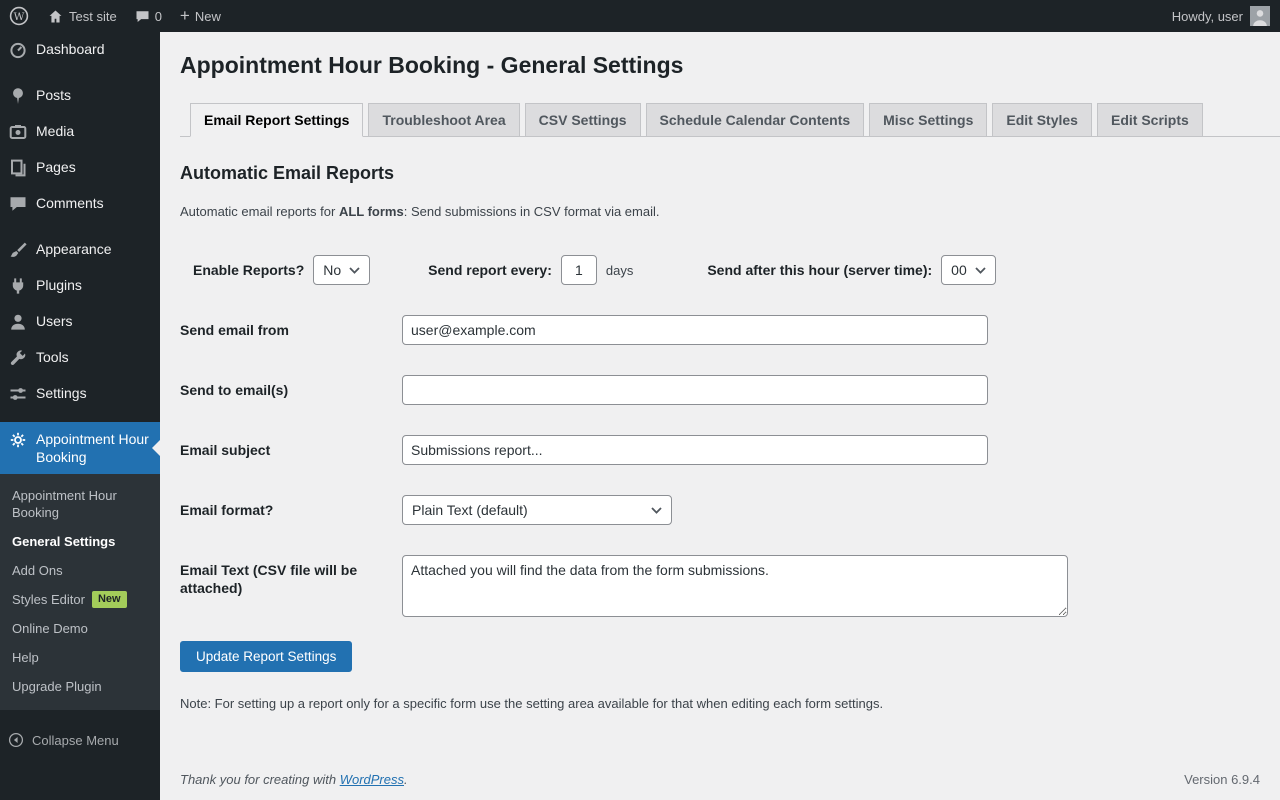 The image size is (1280, 800). Describe the element at coordinates (54, 321) in the screenshot. I see `sidebar-item-label: Users` at that location.